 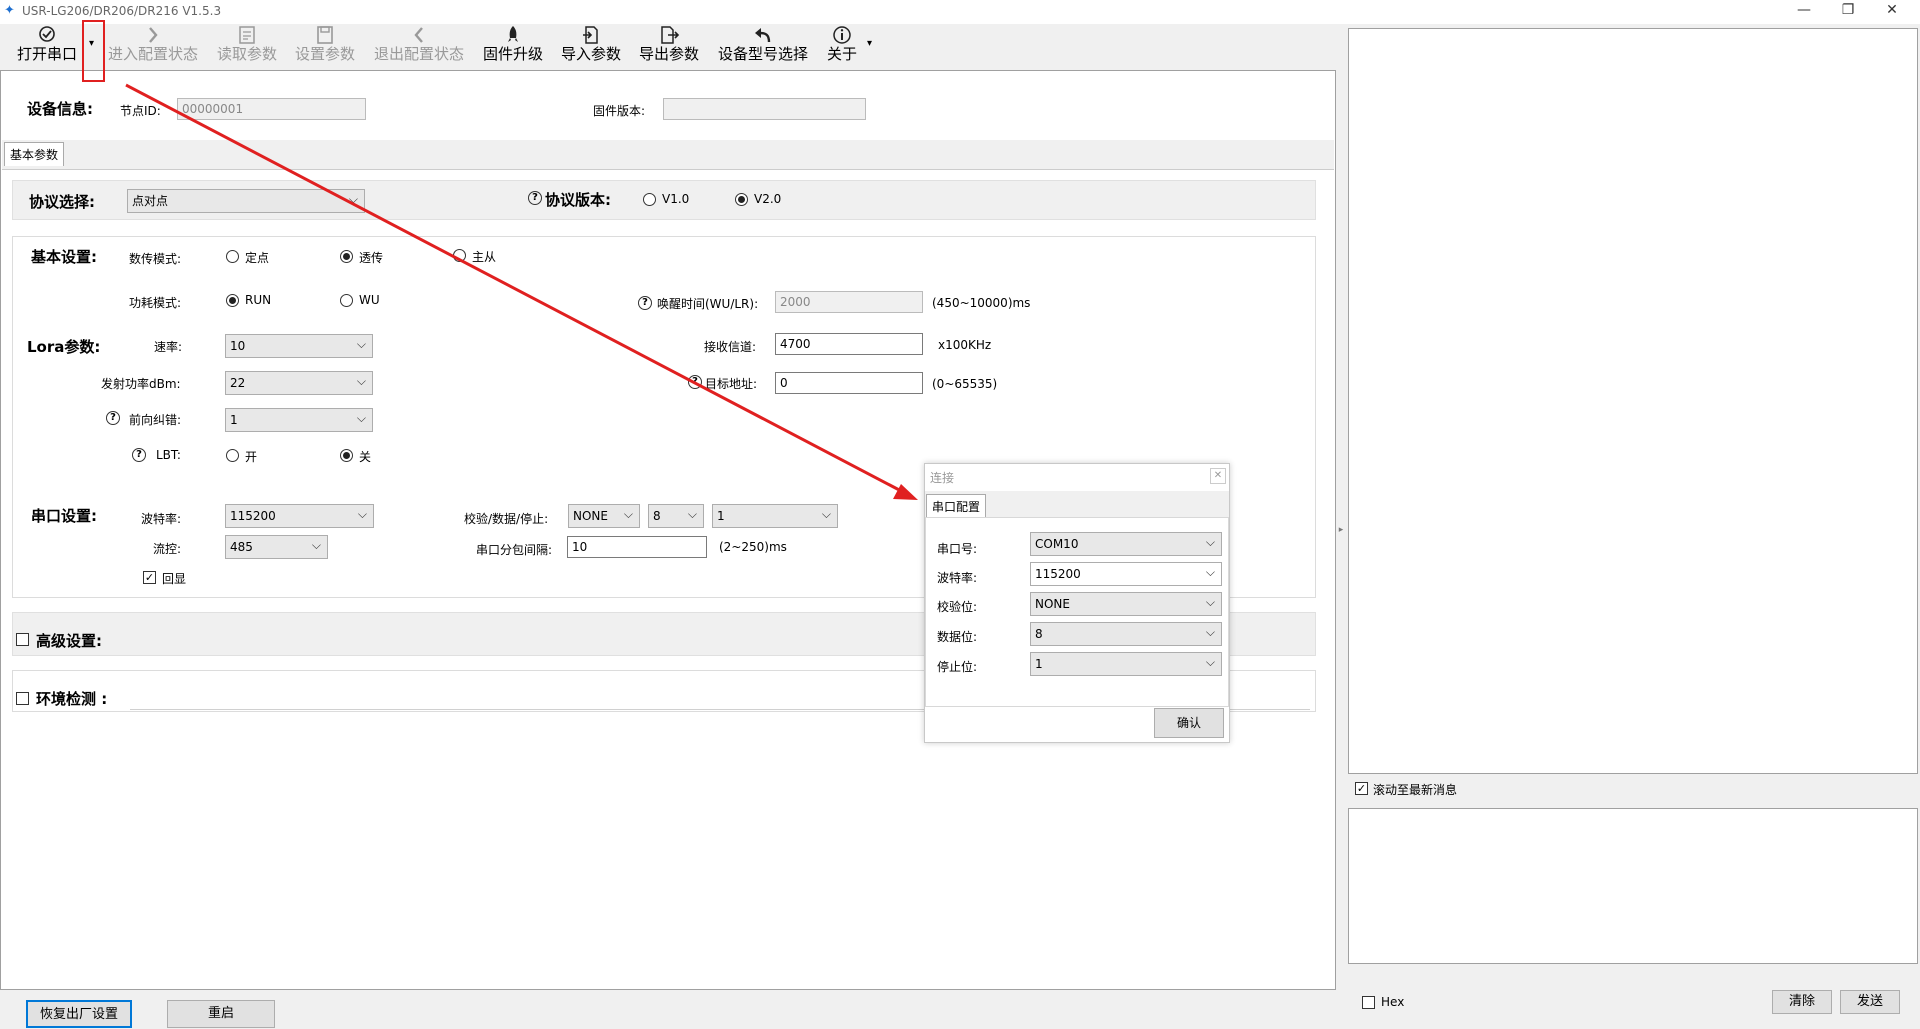 I want to click on firmware-upgrade-button: 固件升级, so click(x=513, y=47).